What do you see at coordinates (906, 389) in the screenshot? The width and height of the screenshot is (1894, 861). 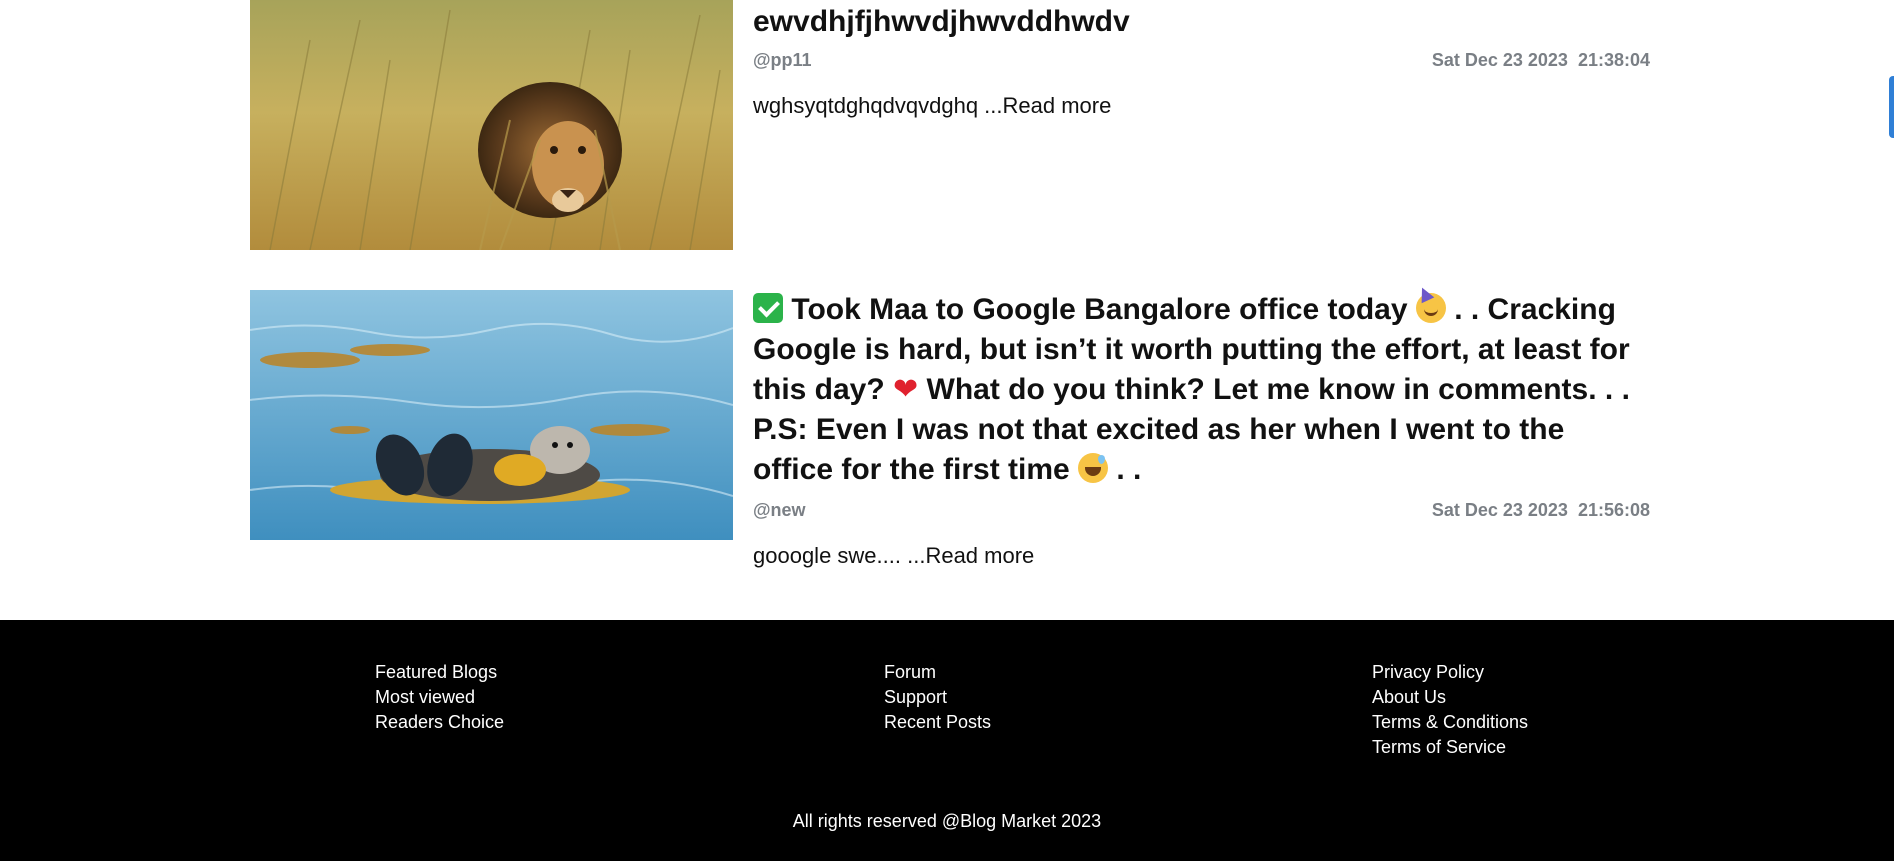 I see `red-heart-icon: ❤` at bounding box center [906, 389].